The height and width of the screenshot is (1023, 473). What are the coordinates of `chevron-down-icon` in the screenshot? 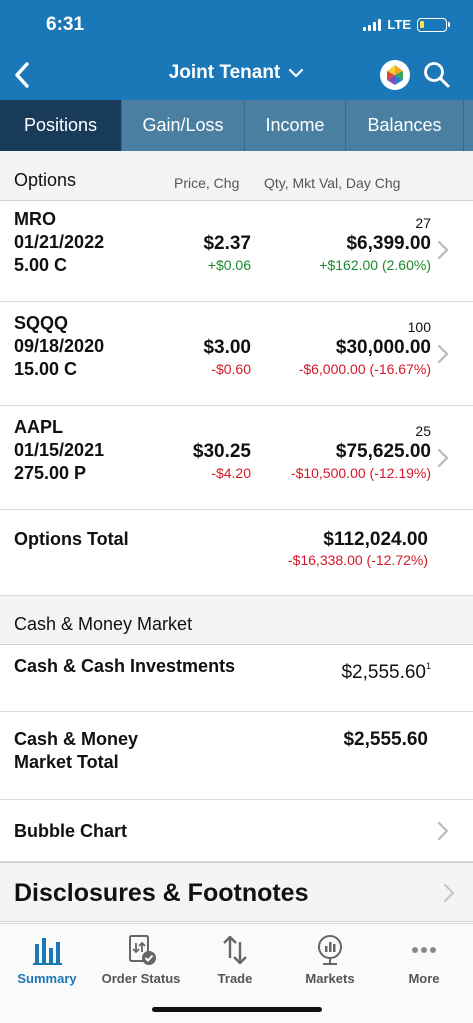 It's located at (296, 73).